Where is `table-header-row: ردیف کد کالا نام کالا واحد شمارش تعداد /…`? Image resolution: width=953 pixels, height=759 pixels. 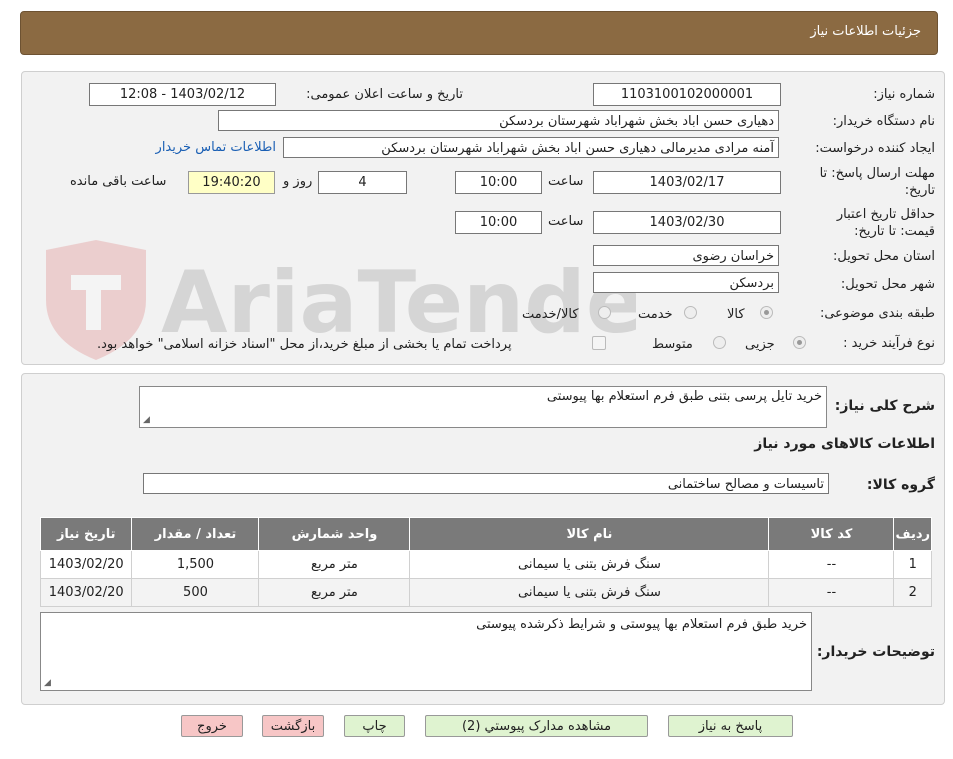
table-header-row: ردیف کد کالا نام کالا واحد شمارش تعداد /… is located at coordinates (485, 534).